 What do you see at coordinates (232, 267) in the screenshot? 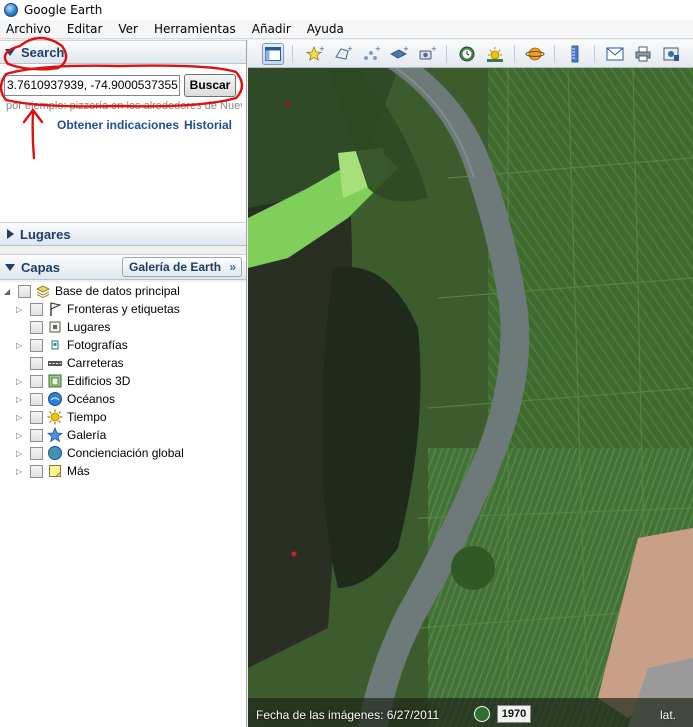
I see `double-chevron-icon: »` at bounding box center [232, 267].